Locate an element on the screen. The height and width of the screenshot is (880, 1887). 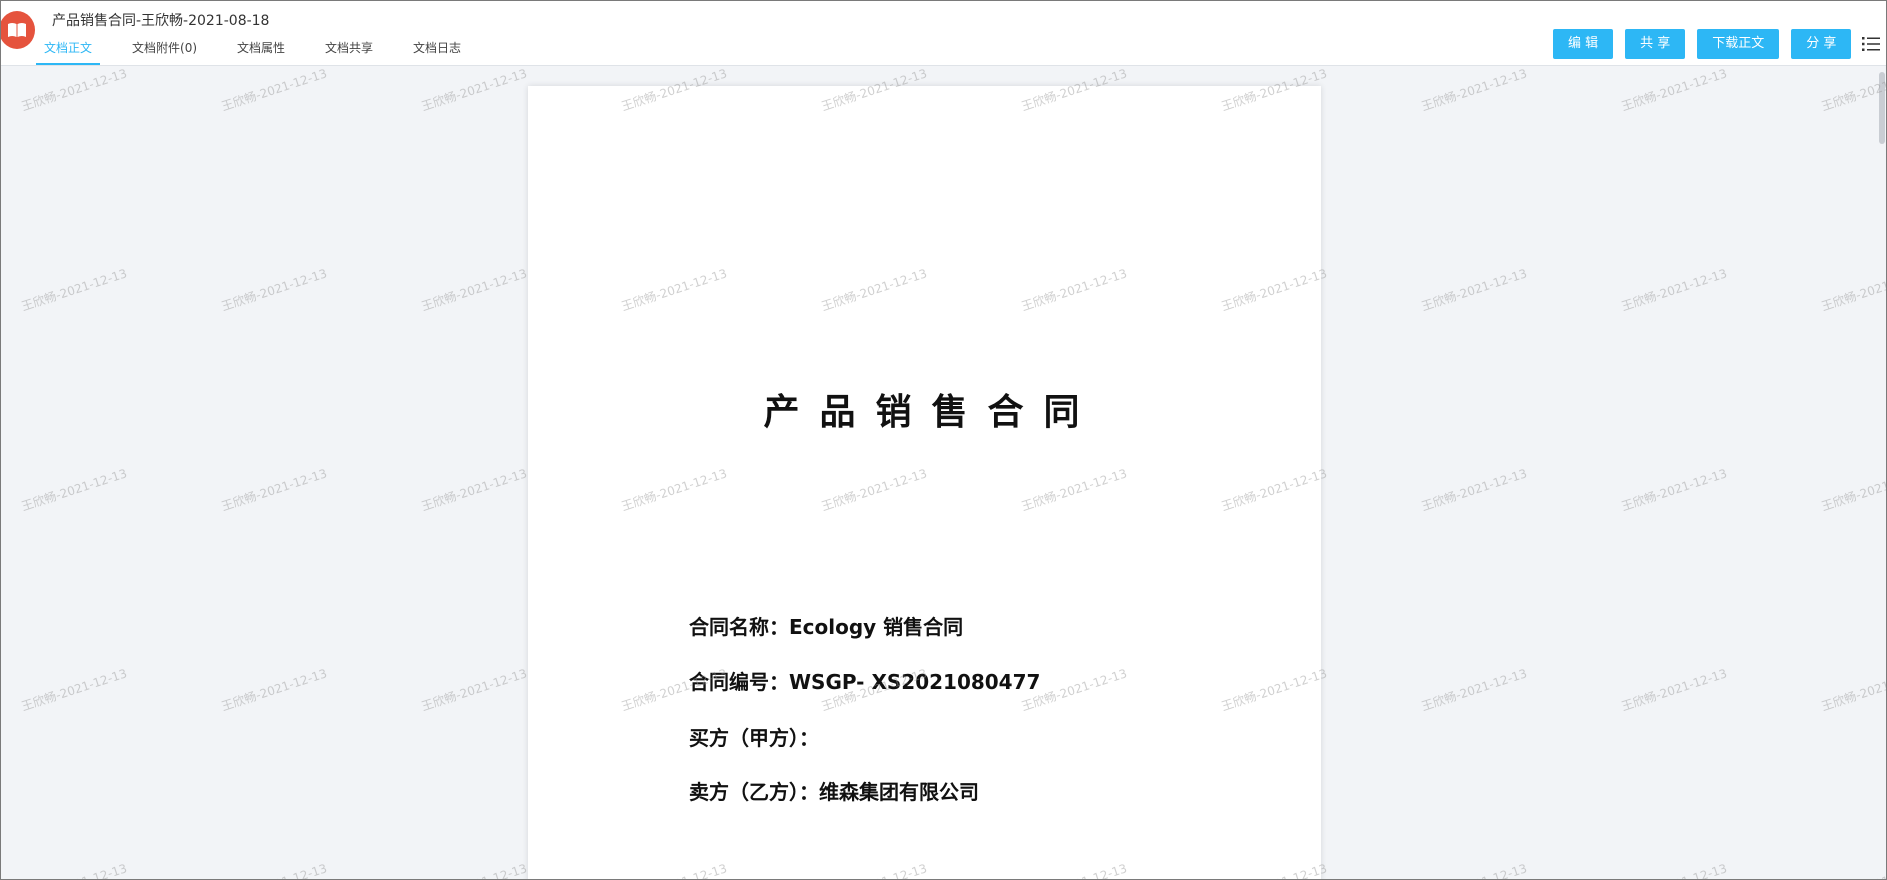
vertical-scrollbar is located at coordinates (1882, 472).